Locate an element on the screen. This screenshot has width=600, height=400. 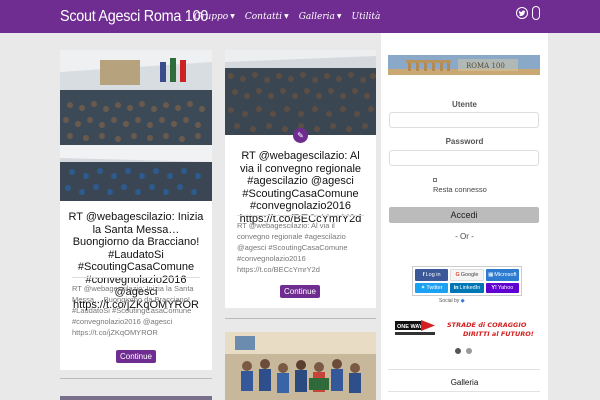
post-2-continue-button: Continue is located at coordinates (300, 291).